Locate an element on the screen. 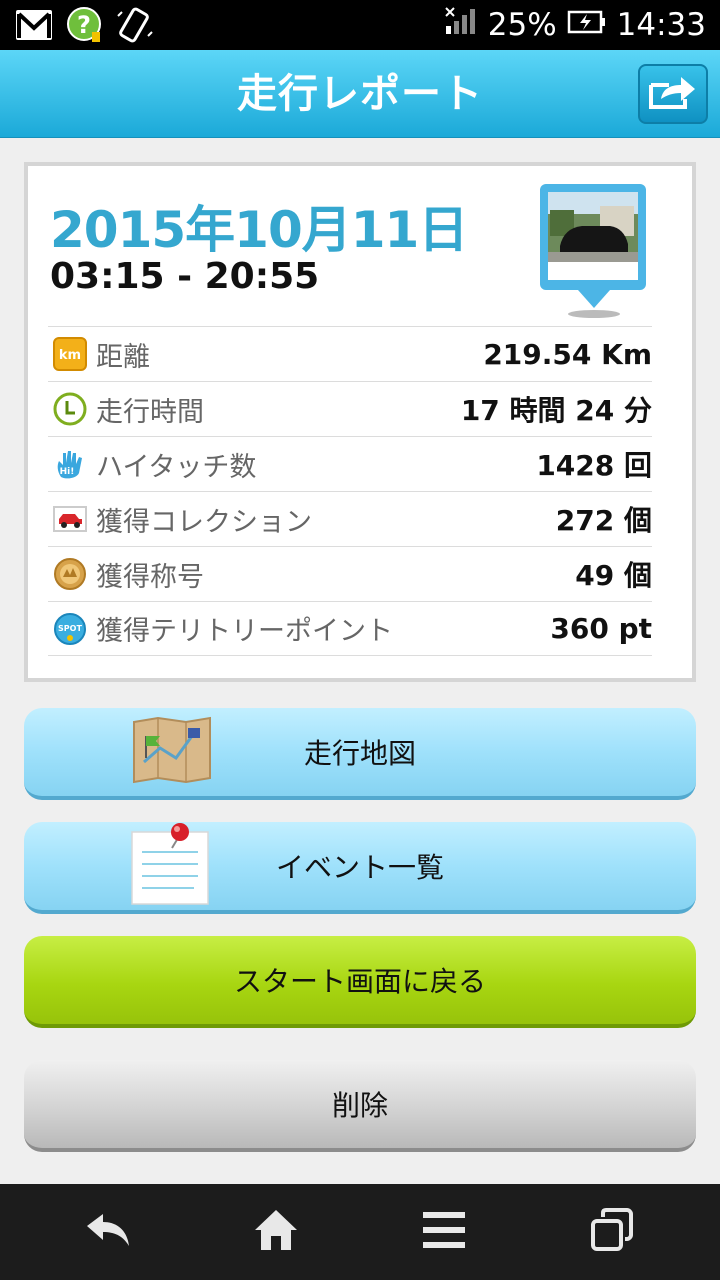 The image size is (720, 1280). share-icon is located at coordinates (673, 94).